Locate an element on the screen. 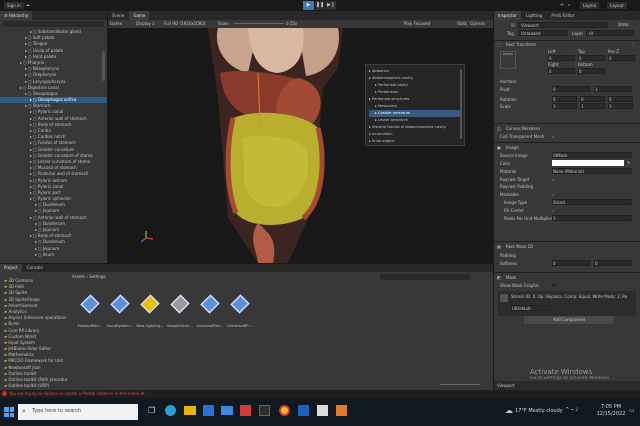 The image size is (640, 426). scale-slider is located at coordinates (259, 23).